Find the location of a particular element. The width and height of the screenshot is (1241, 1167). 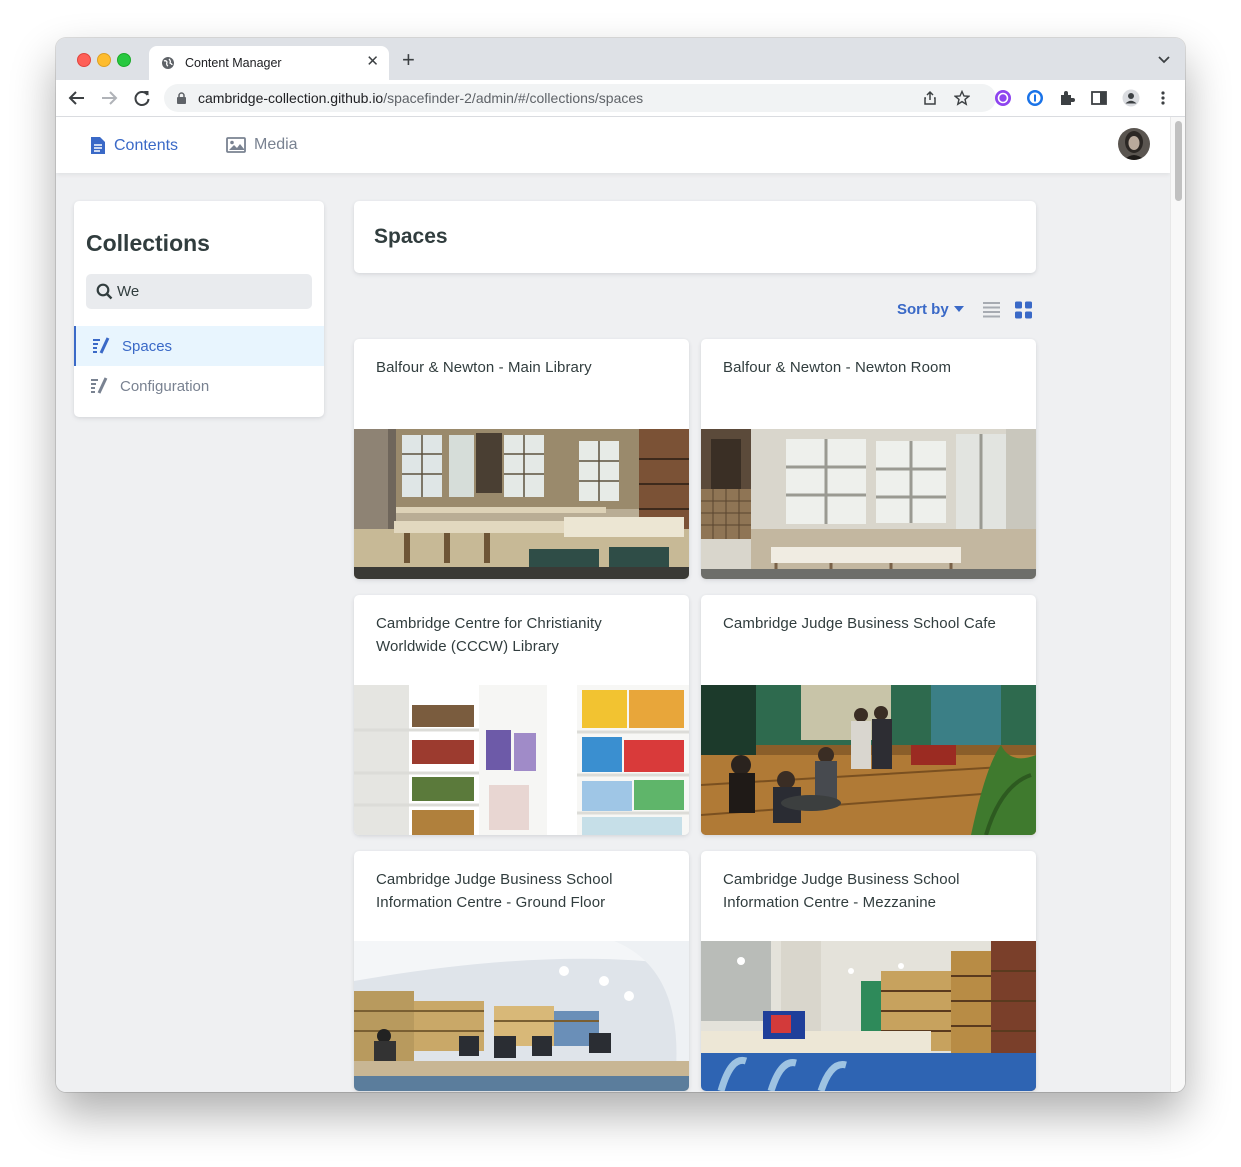

tab-title: Content Manager is located at coordinates (233, 63).